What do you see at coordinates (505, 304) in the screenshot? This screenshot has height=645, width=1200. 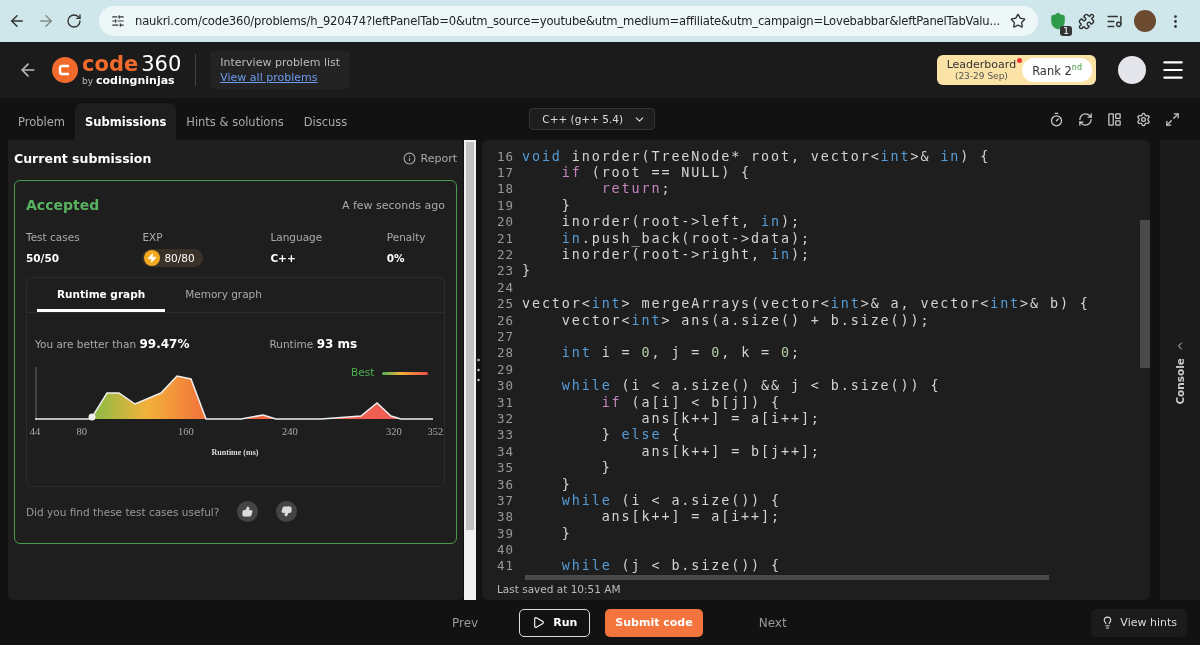 I see `line-number: 25` at bounding box center [505, 304].